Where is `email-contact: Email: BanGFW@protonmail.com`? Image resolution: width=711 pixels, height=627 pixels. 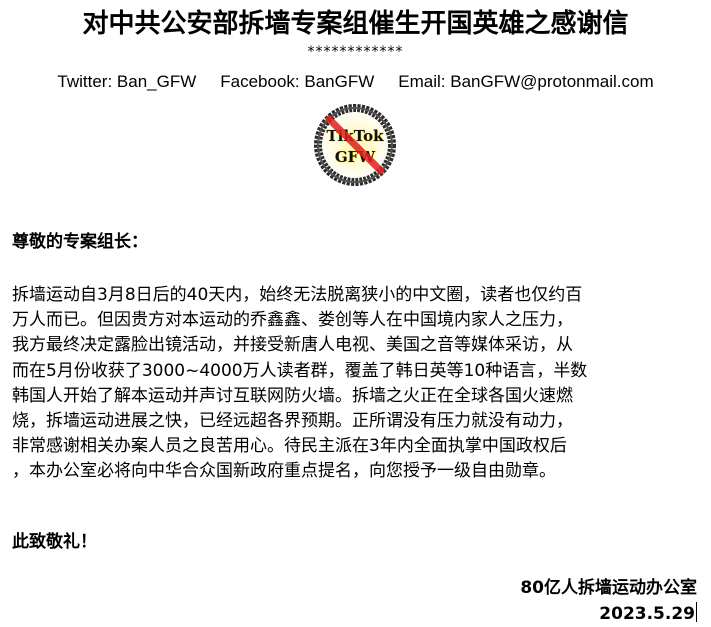
email-contact: Email: BanGFW@protonmail.com is located at coordinates (526, 81).